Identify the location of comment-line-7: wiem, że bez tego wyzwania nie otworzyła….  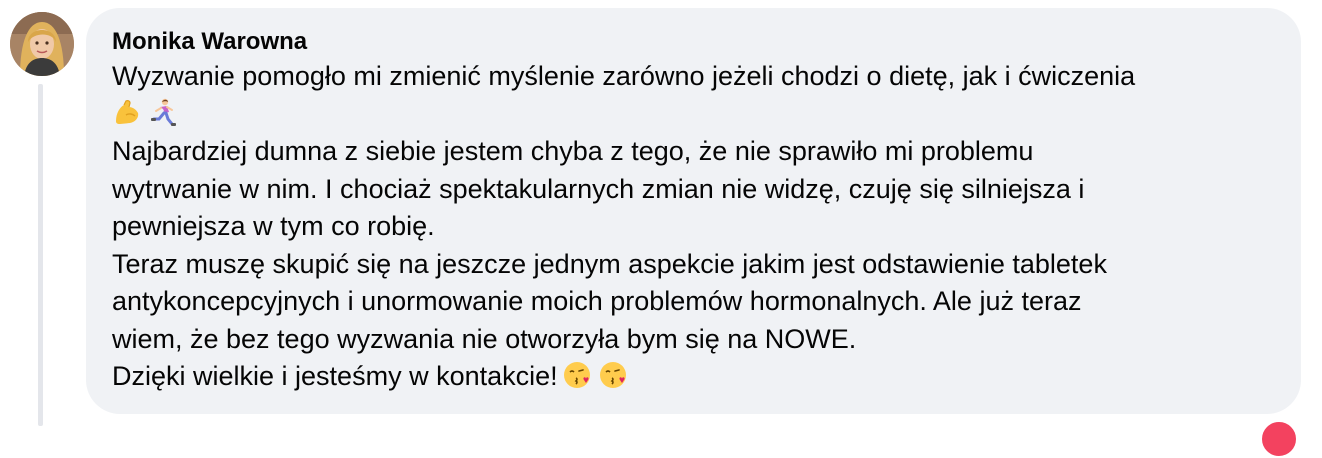
(484, 338).